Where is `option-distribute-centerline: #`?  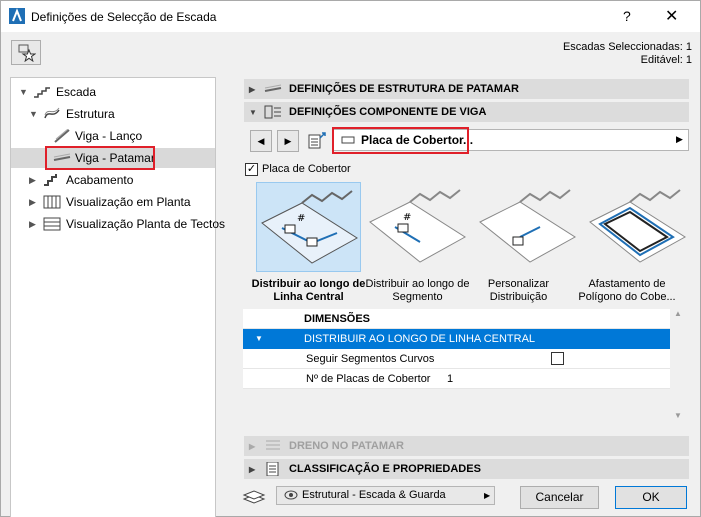
option-distribute-centerline: # is located at coordinates (308, 227).